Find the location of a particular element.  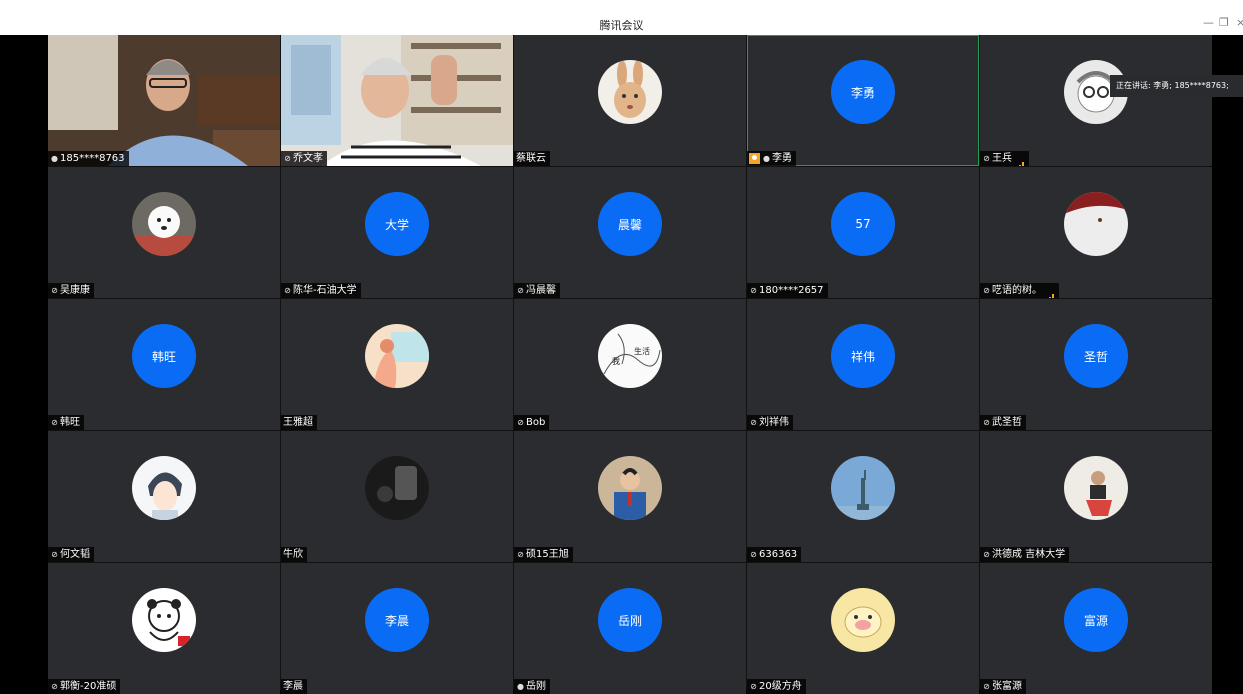

restore-icon: ❐ is located at coordinates (1224, 22).